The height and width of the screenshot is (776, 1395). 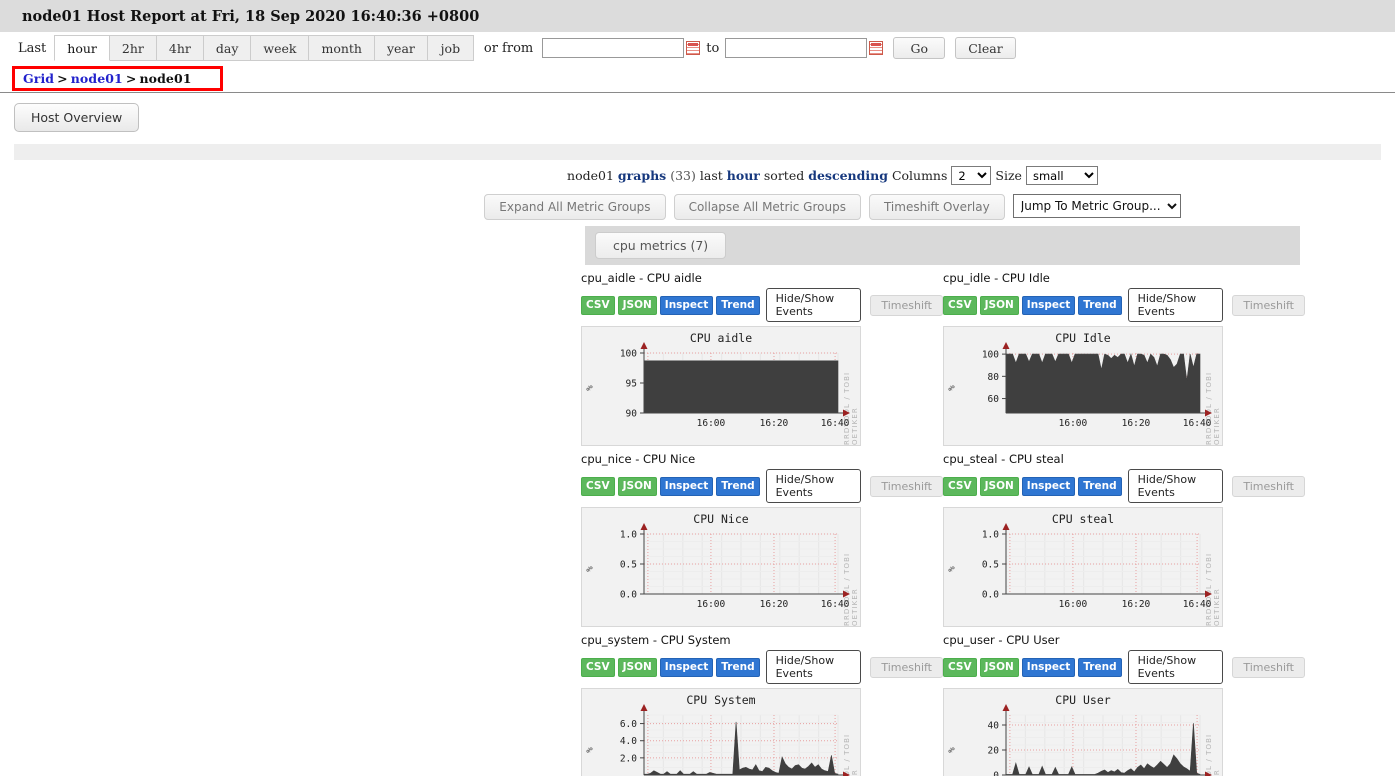 What do you see at coordinates (661, 245) in the screenshot?
I see `metric-group-cpu-toggle: cpu metrics (7)` at bounding box center [661, 245].